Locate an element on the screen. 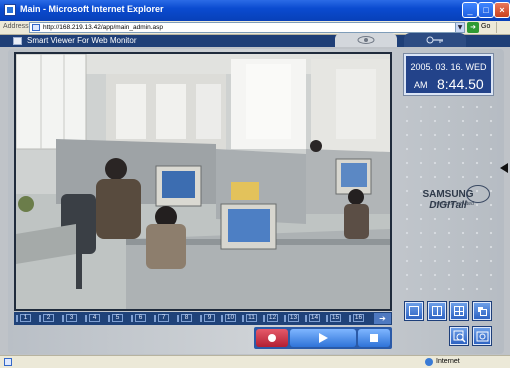 The image size is (510, 368). logo-ring is located at coordinates (478, 194).